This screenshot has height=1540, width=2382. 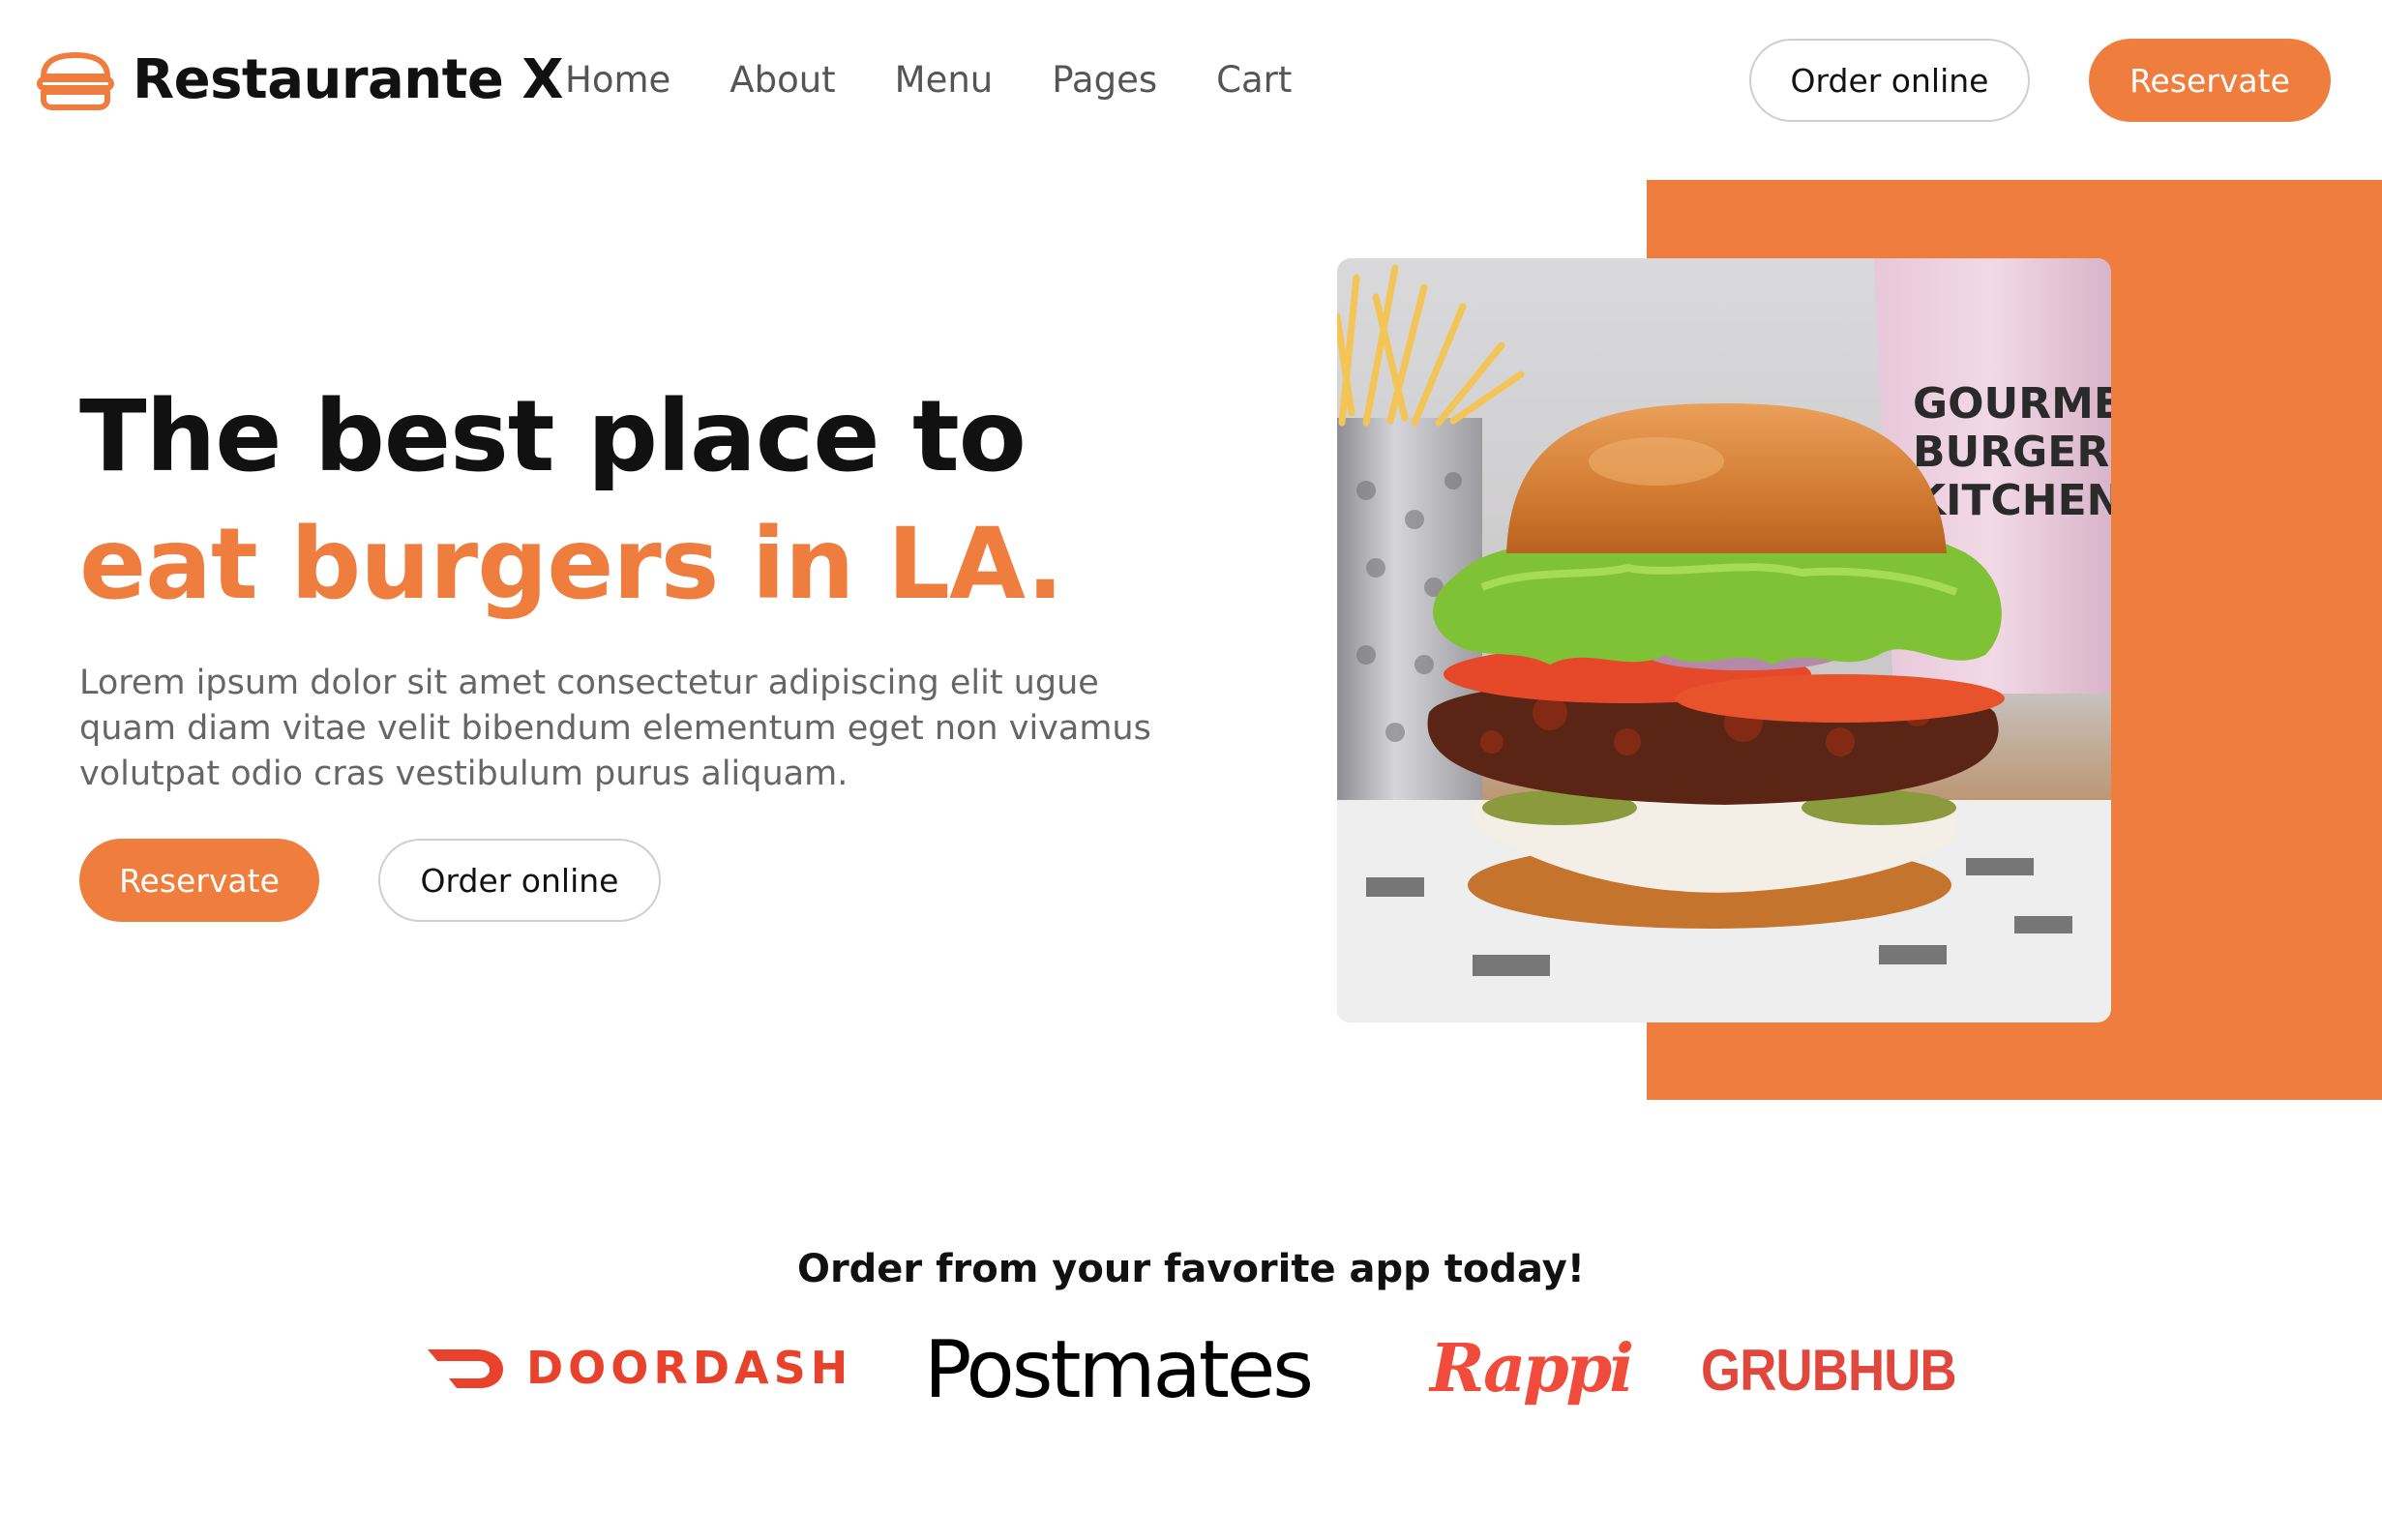 I want to click on nav-home: Home, so click(x=618, y=80).